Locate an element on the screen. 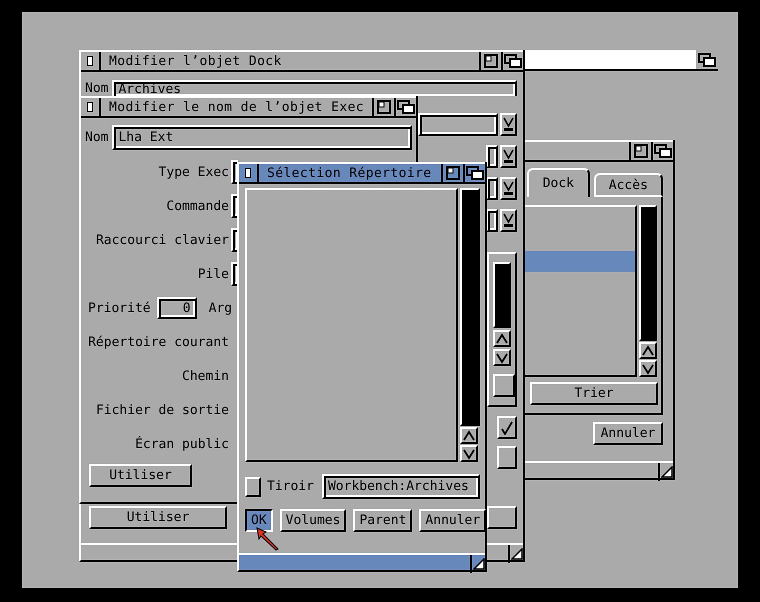 The image size is (760, 602). field-label: Raccourci clavier is located at coordinates (161, 240).